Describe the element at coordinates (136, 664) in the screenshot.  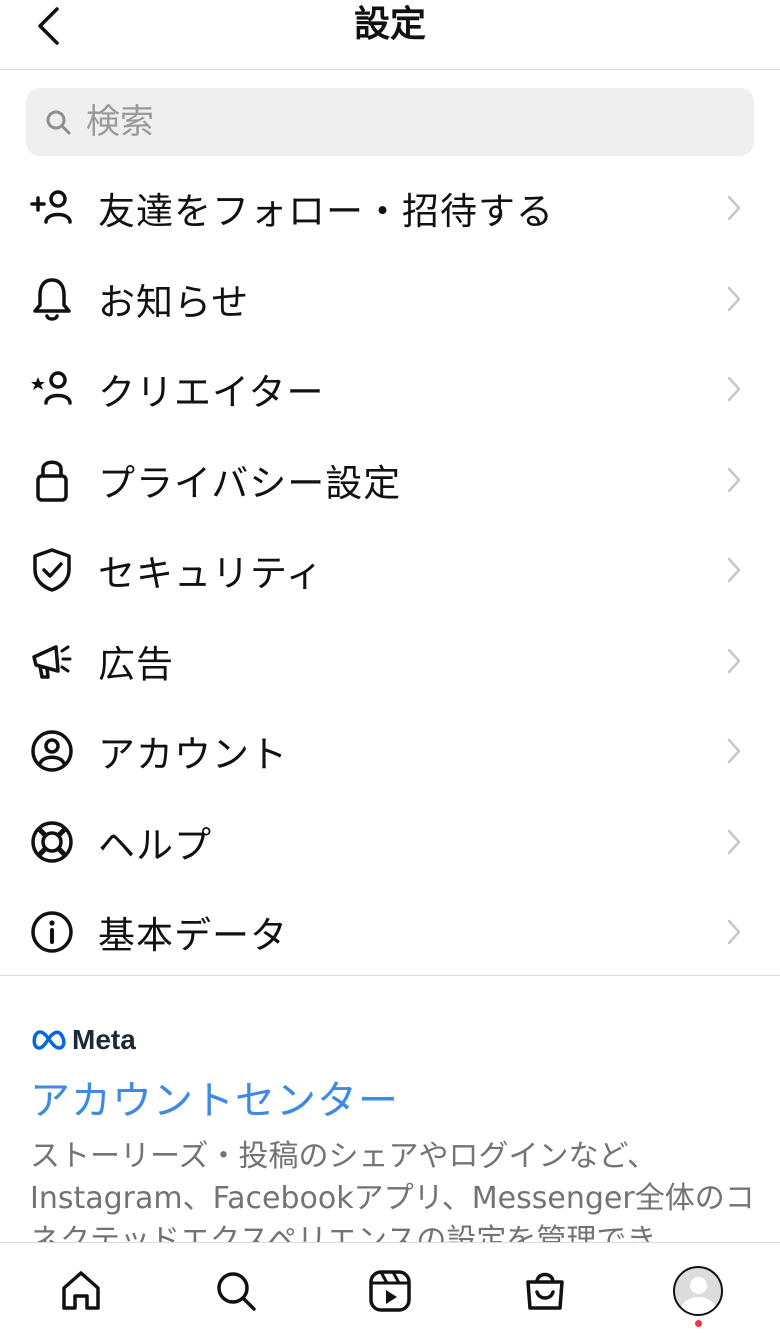
I see `menu-label: 広告` at that location.